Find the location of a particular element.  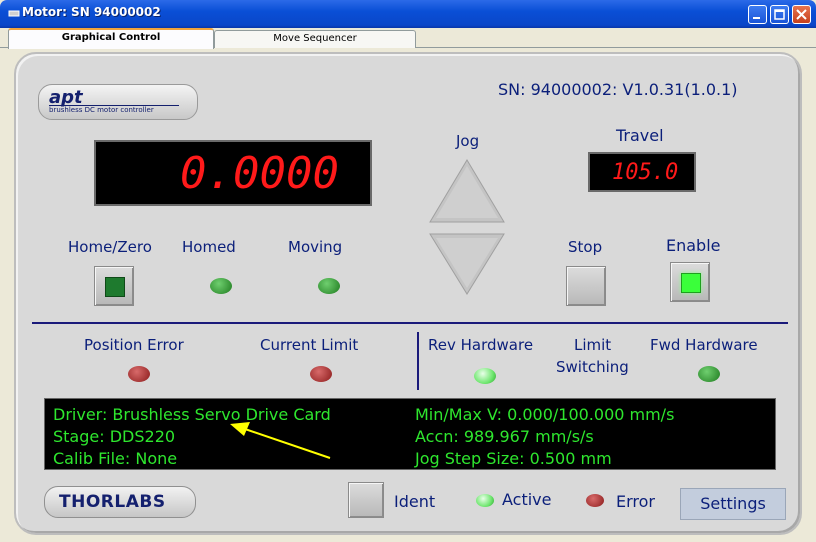

jog-up-button is located at coordinates (467, 191).